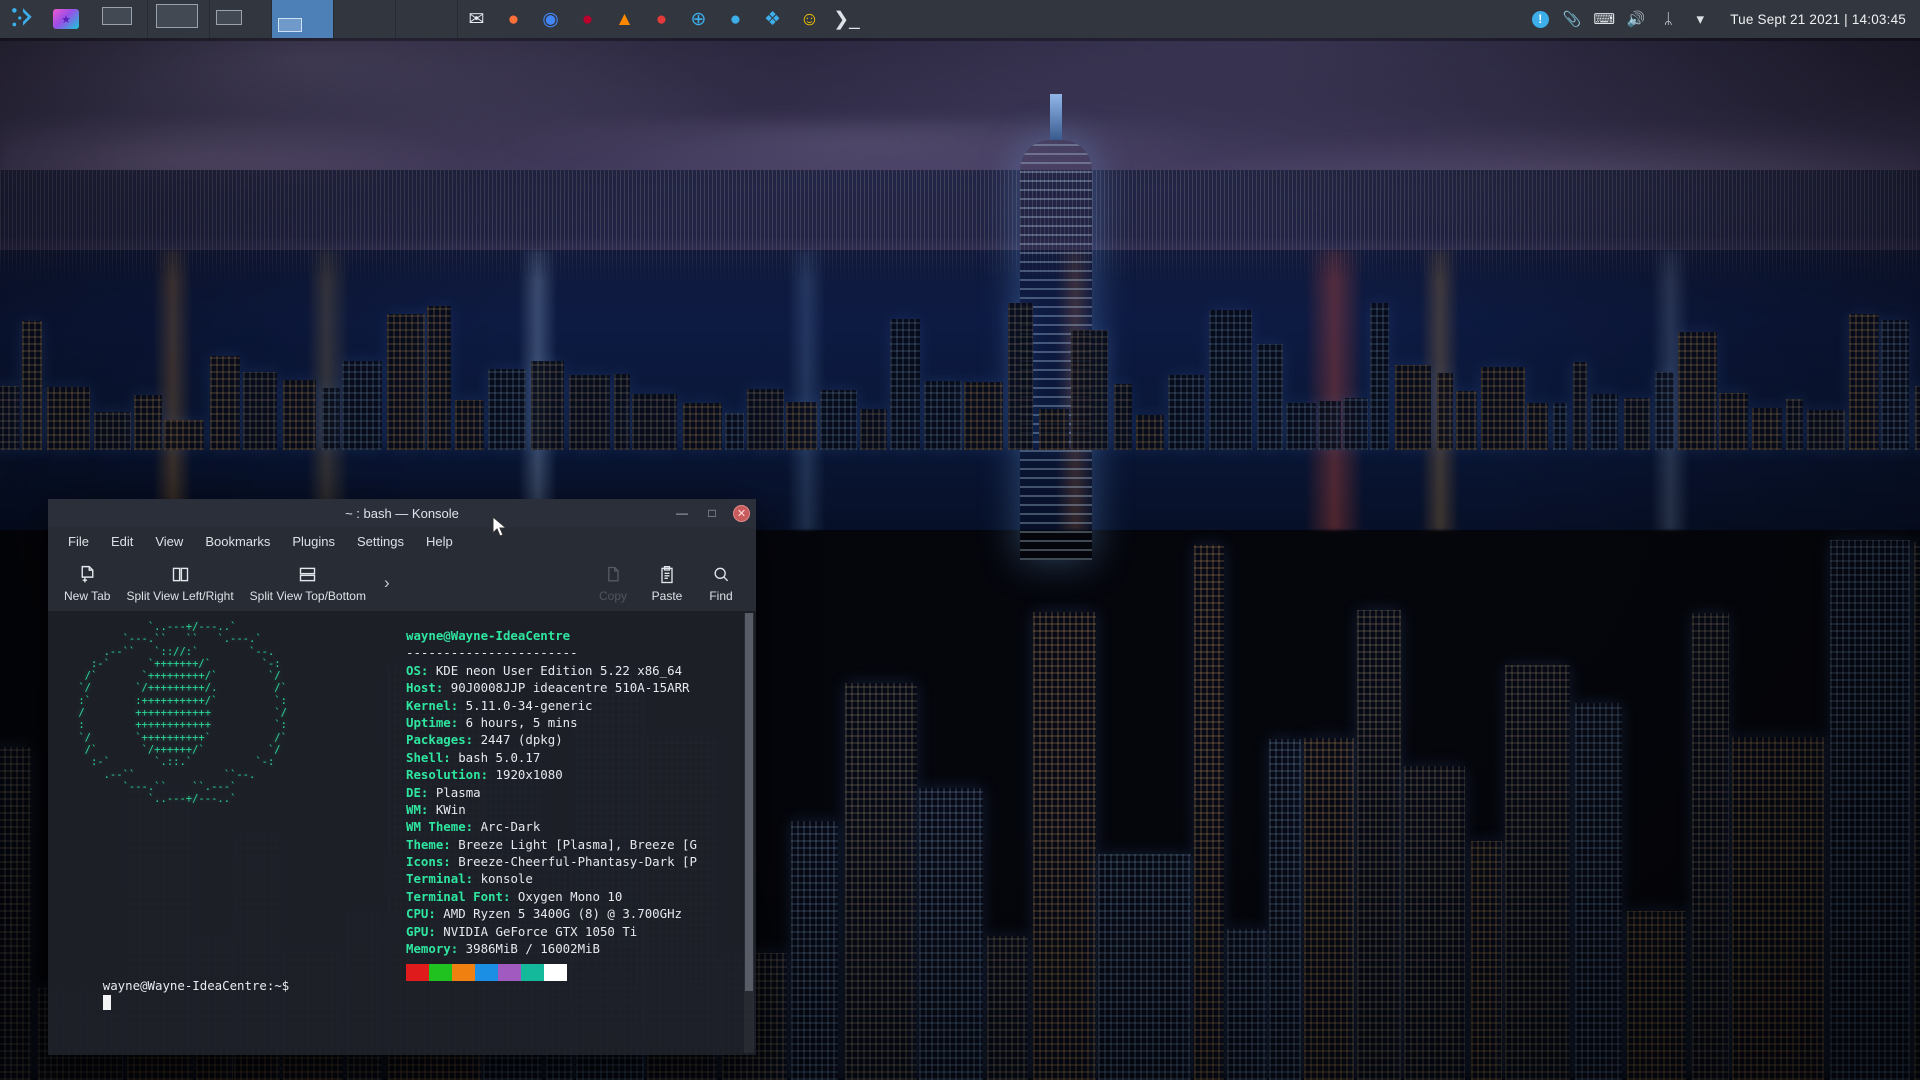 The width and height of the screenshot is (1920, 1080). I want to click on desktop-pager, so click(272, 19).